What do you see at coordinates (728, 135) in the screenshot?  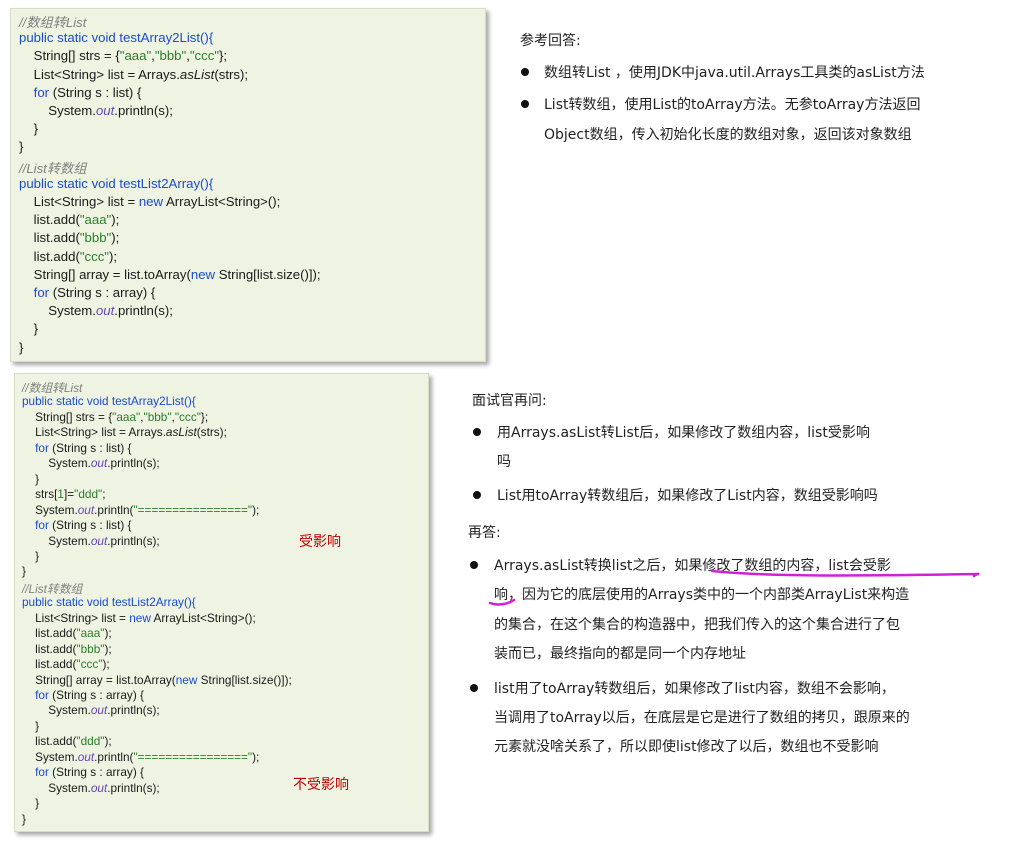 I see `answer-bullet-list-to-array-line2: Object数组，传入初始化长度的数组对象，返回该对象数组` at bounding box center [728, 135].